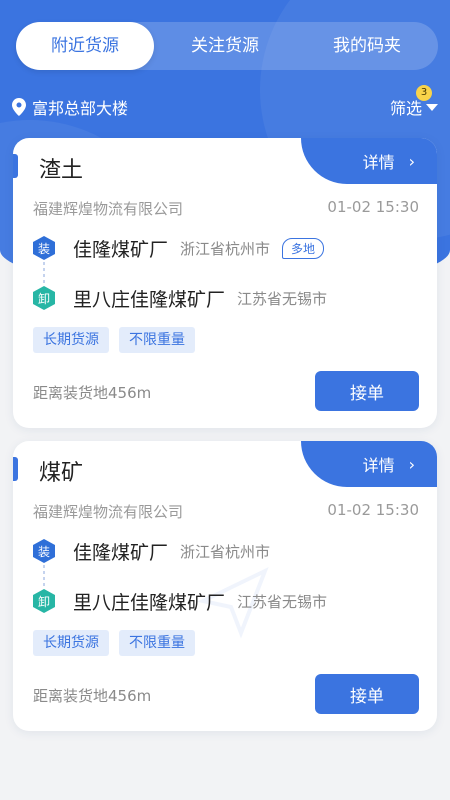 The image size is (450, 800). What do you see at coordinates (61, 170) in the screenshot?
I see `cargo-title: 渣土` at bounding box center [61, 170].